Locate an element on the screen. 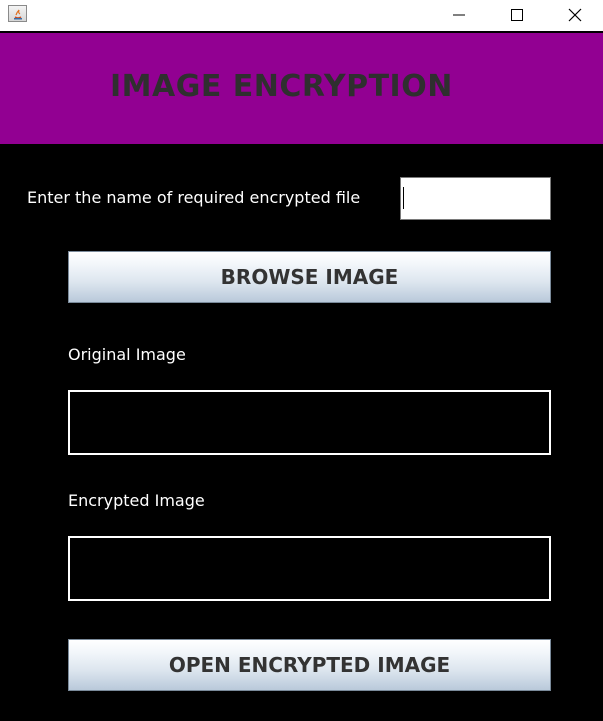  original-image-field is located at coordinates (309, 422).